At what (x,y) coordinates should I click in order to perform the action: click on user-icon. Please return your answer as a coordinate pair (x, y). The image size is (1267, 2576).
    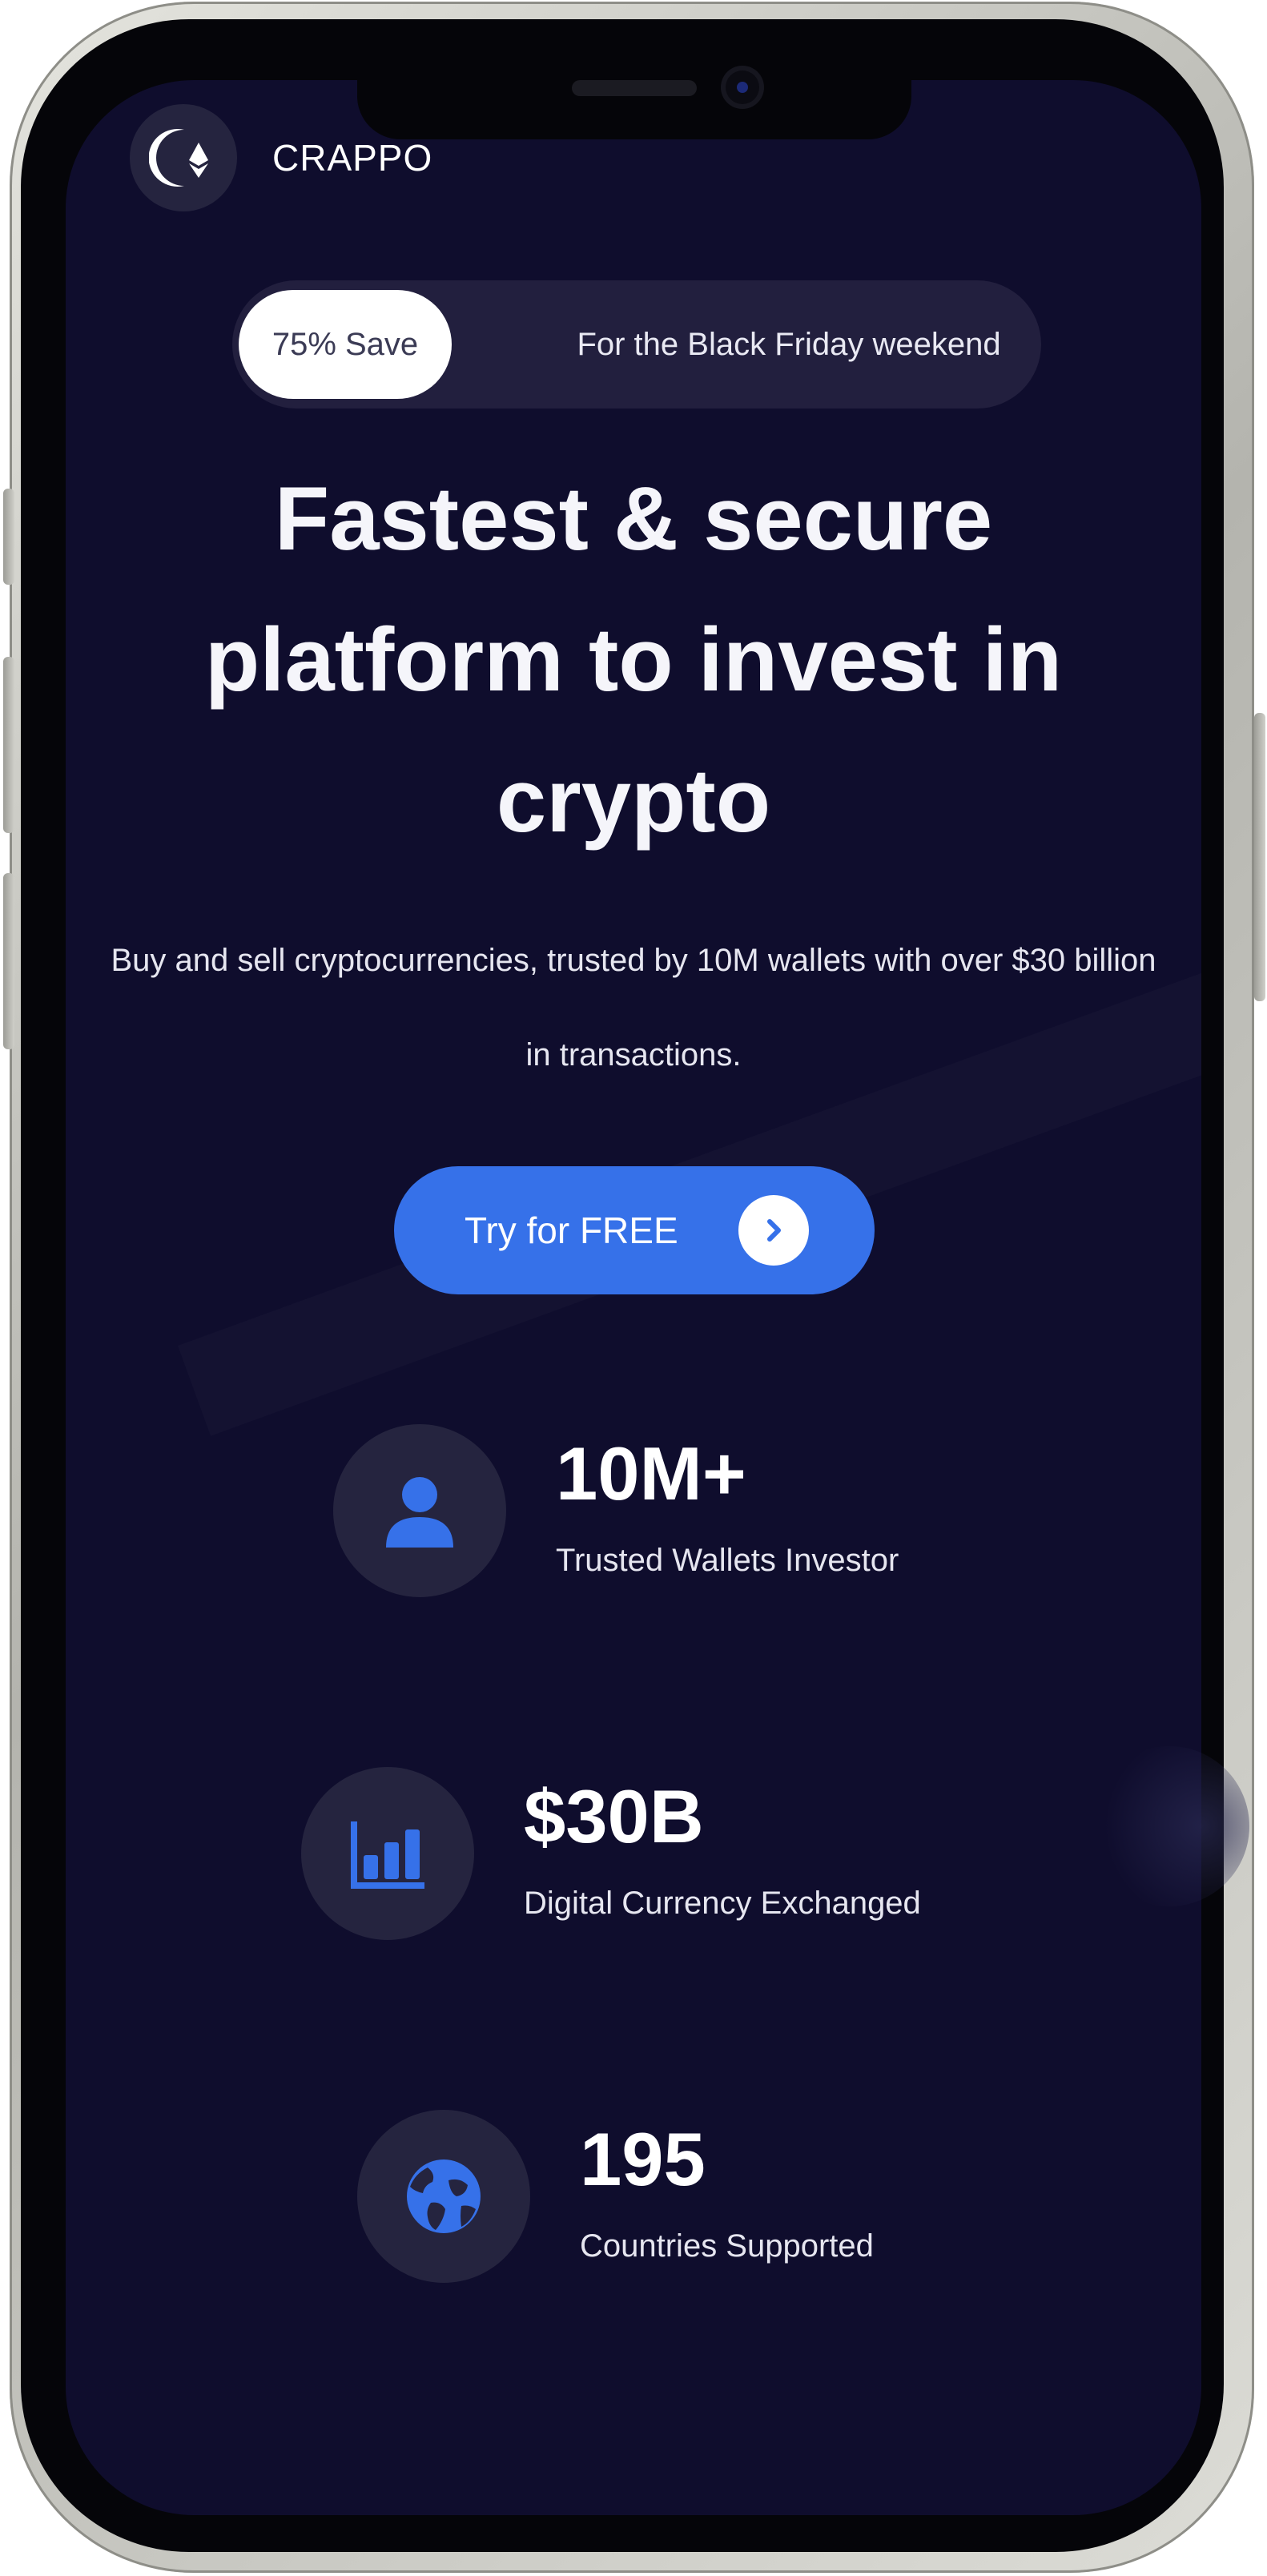
    Looking at the image, I should click on (419, 1513).